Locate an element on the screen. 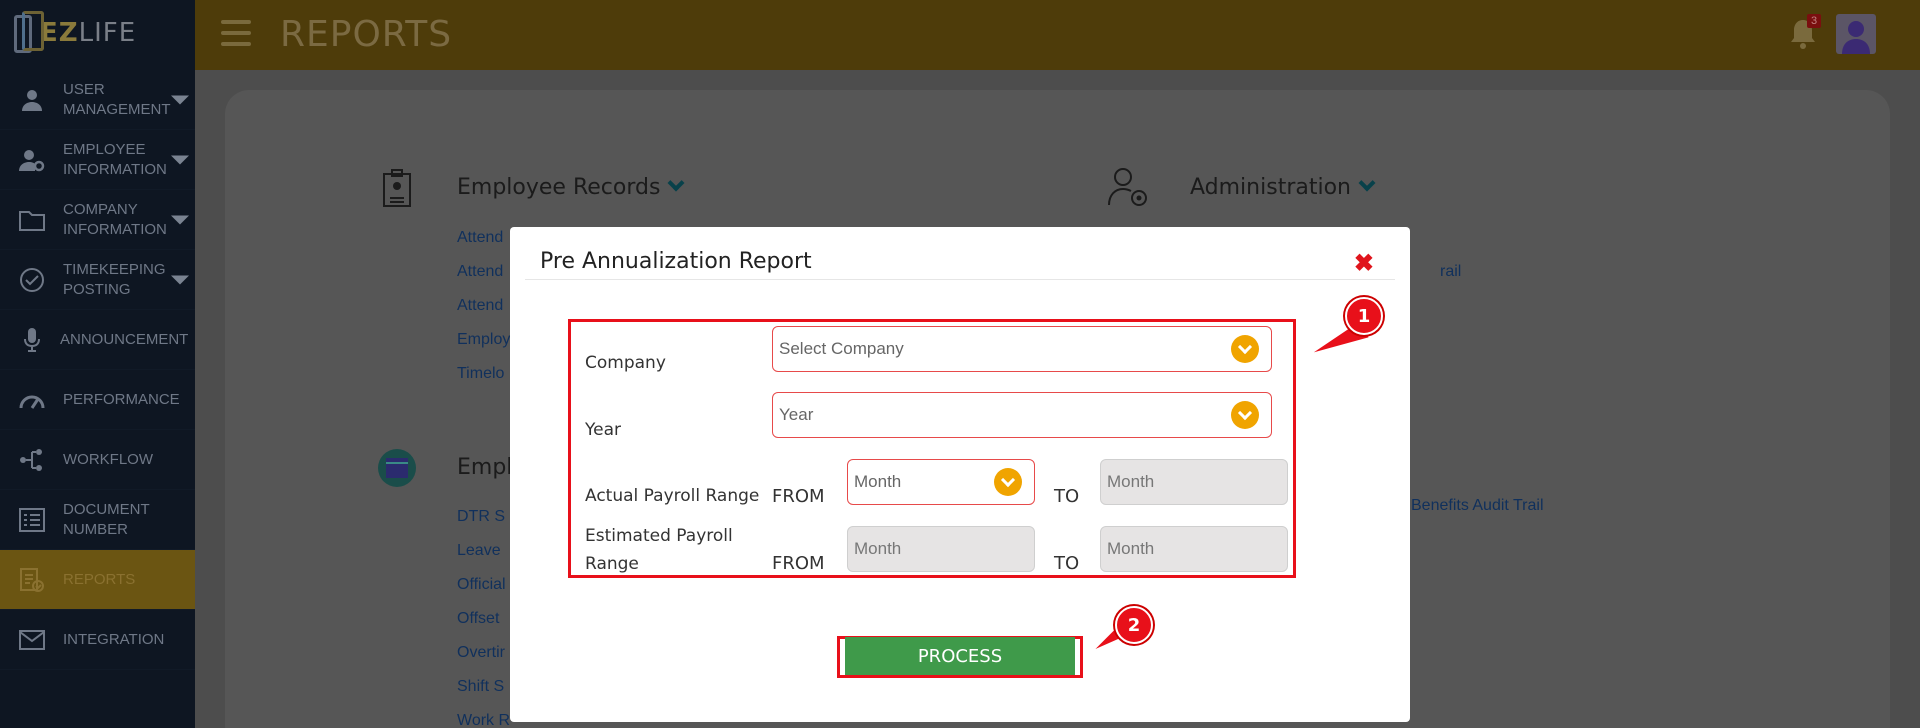  sidebar-item-label: REPORTS is located at coordinates (99, 579).